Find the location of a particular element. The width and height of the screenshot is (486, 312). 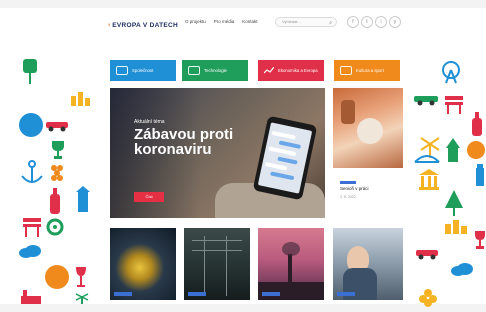

hero-title: Zábavou proti koronaviru is located at coordinates (189, 142).